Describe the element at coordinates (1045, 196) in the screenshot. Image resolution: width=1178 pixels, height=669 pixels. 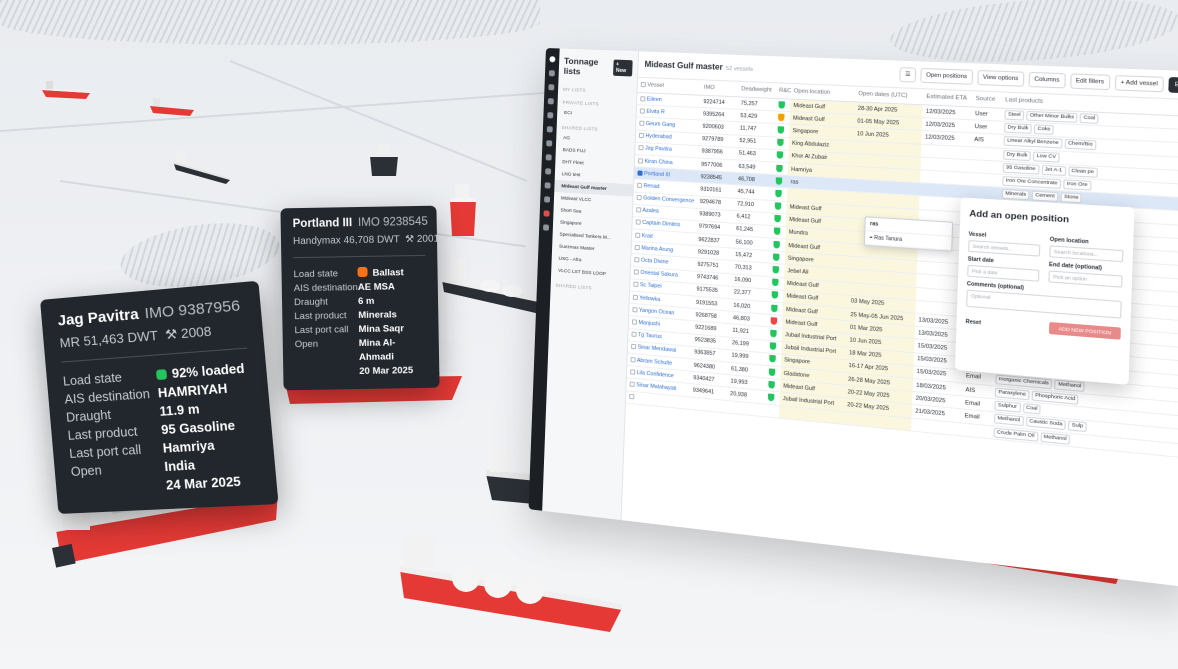
I see `product-chip: Cement` at that location.